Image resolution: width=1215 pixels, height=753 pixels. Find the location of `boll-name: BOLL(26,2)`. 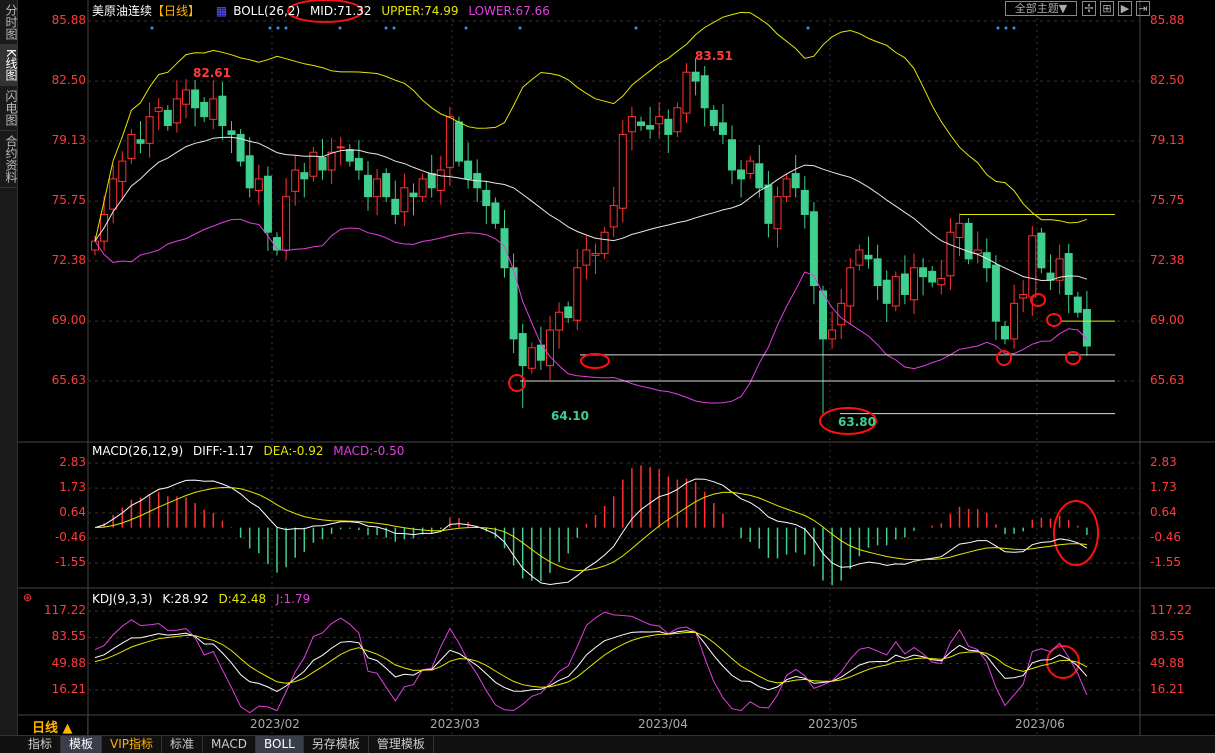

boll-name: BOLL(26,2) is located at coordinates (267, 11).